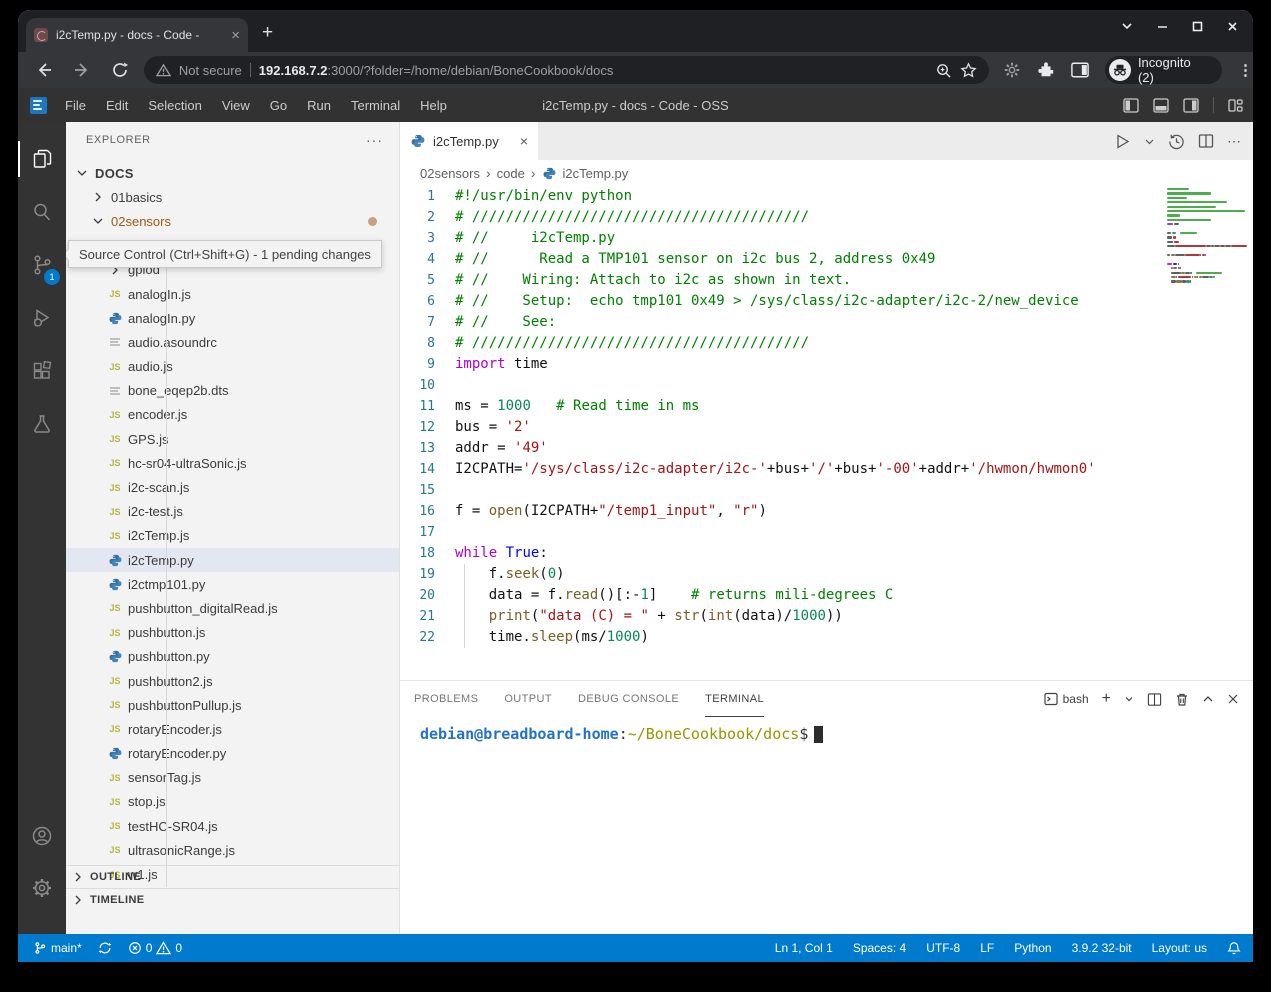 The height and width of the screenshot is (992, 1271). What do you see at coordinates (232, 657) in the screenshot?
I see `file-row-pushbutton.py: pushbutton.py` at bounding box center [232, 657].